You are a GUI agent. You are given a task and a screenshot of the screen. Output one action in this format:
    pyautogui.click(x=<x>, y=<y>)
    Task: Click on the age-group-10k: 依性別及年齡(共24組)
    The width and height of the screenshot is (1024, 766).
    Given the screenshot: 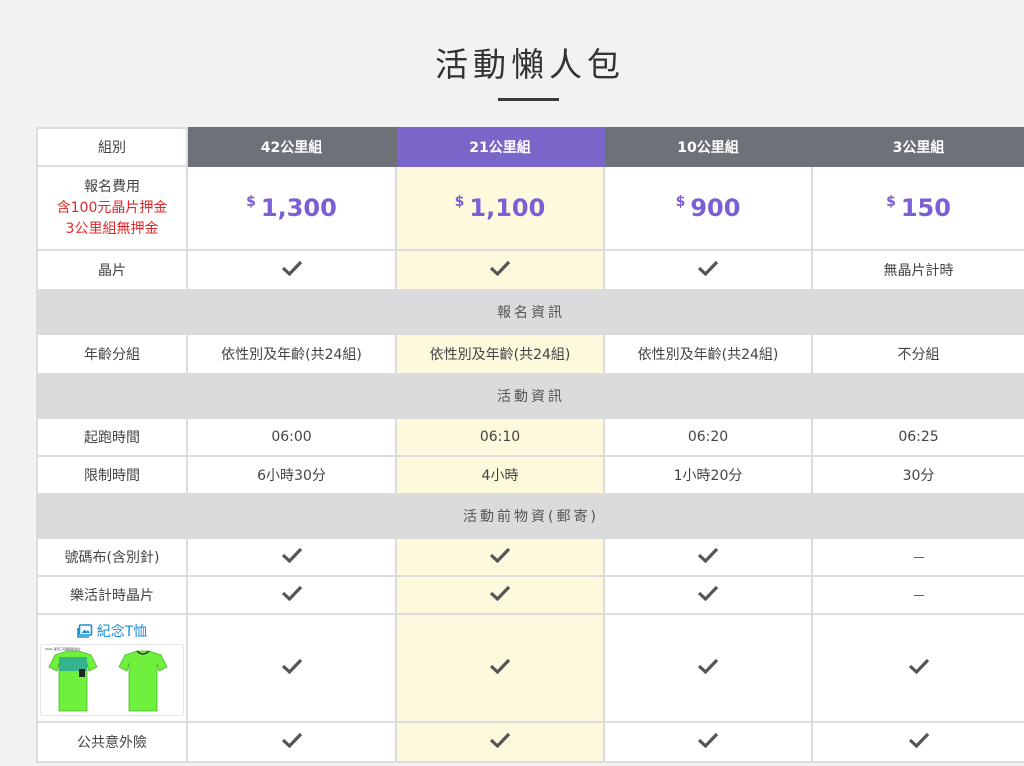 What is the action you would take?
    pyautogui.click(x=708, y=354)
    